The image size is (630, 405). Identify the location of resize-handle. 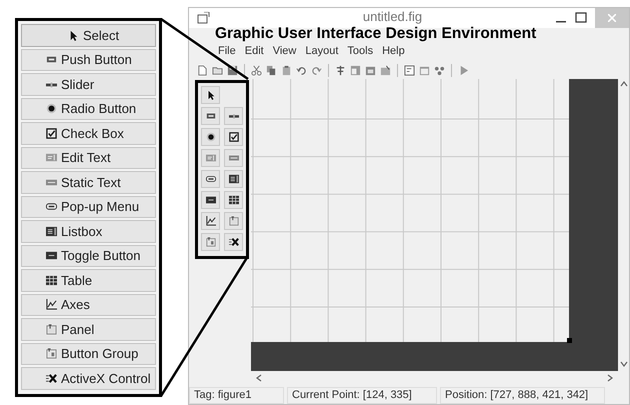
(569, 340).